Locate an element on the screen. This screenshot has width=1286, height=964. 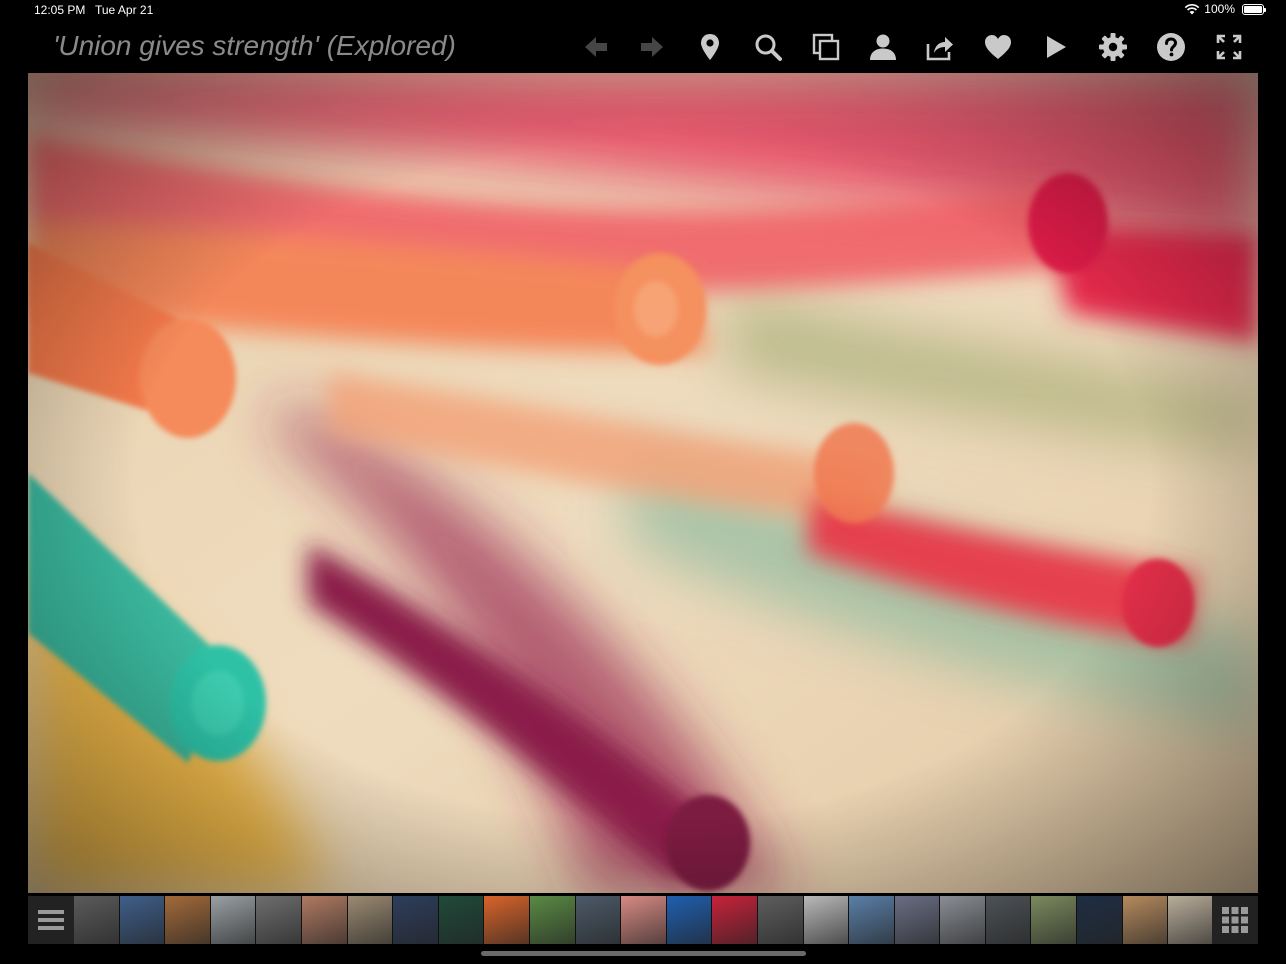
location-button is located at coordinates (710, 47).